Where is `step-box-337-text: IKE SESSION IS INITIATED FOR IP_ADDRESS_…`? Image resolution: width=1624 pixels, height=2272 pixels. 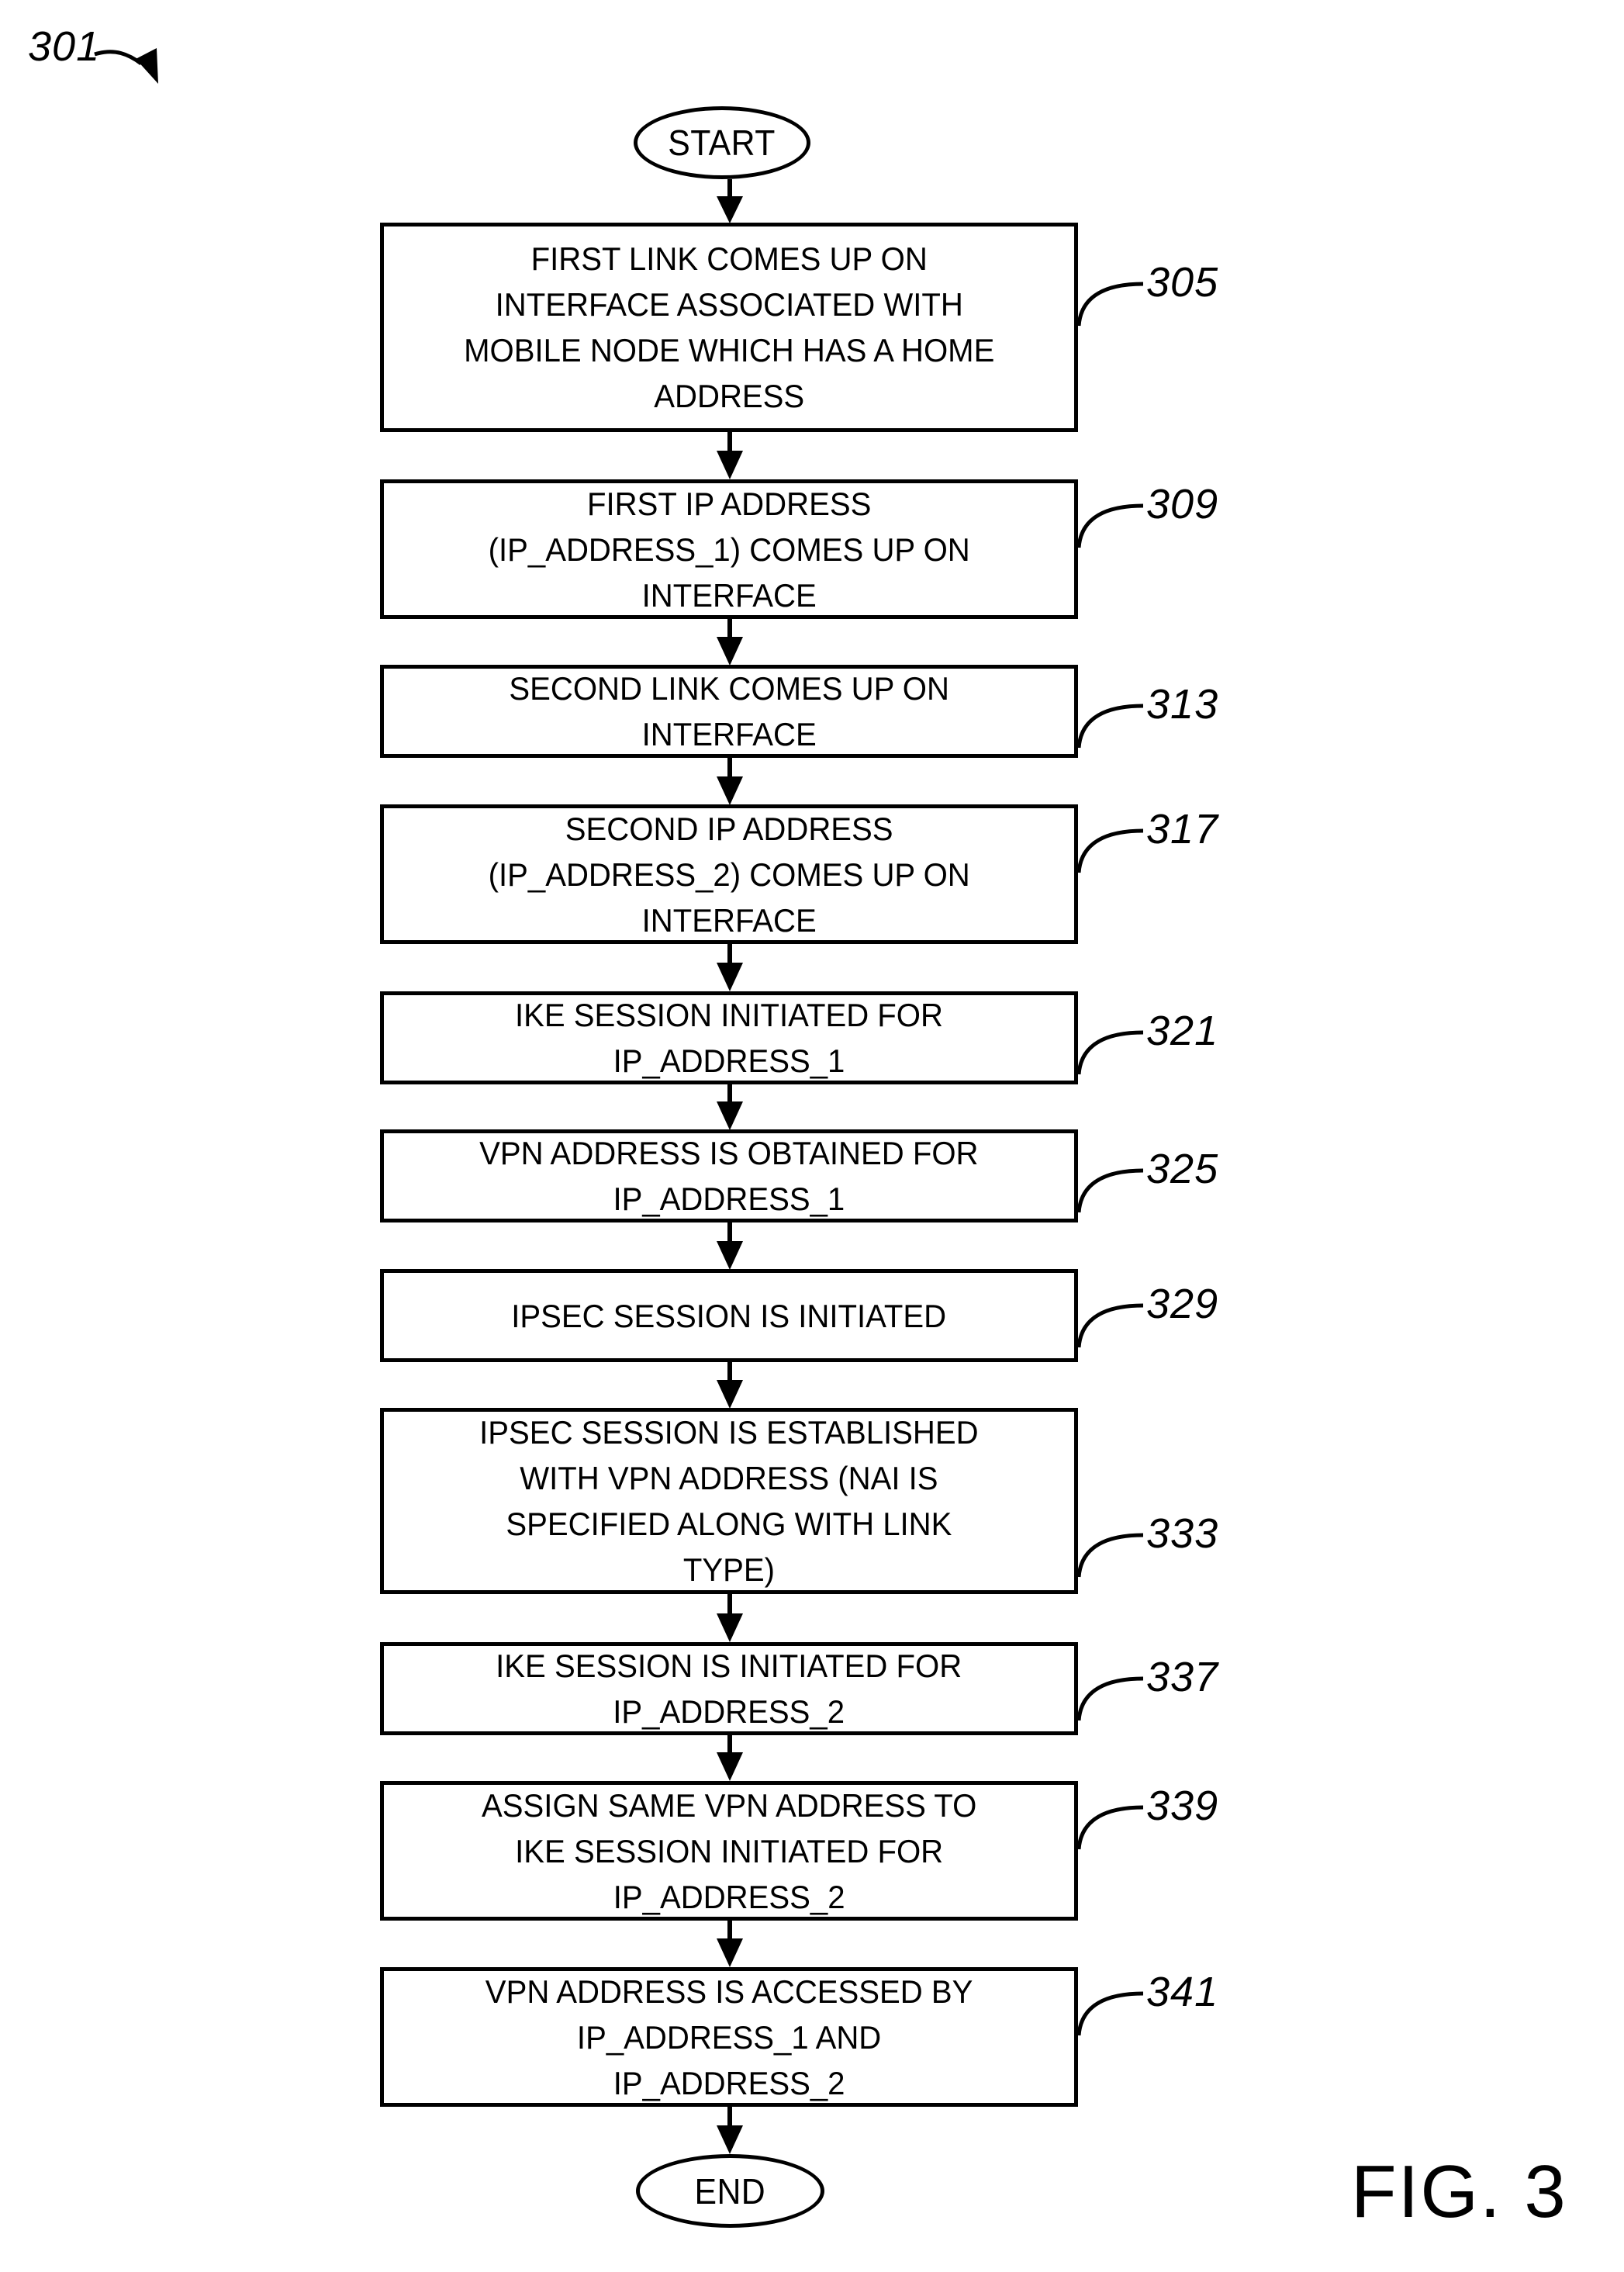
step-box-337-text: IKE SESSION IS INITIATED FOR IP_ADDRESS_… is located at coordinates (729, 1689).